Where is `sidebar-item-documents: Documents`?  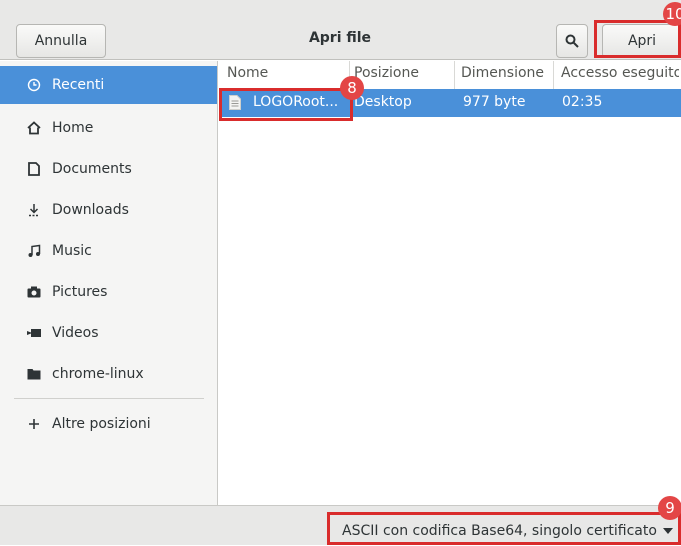
sidebar-item-documents: Documents is located at coordinates (108, 169).